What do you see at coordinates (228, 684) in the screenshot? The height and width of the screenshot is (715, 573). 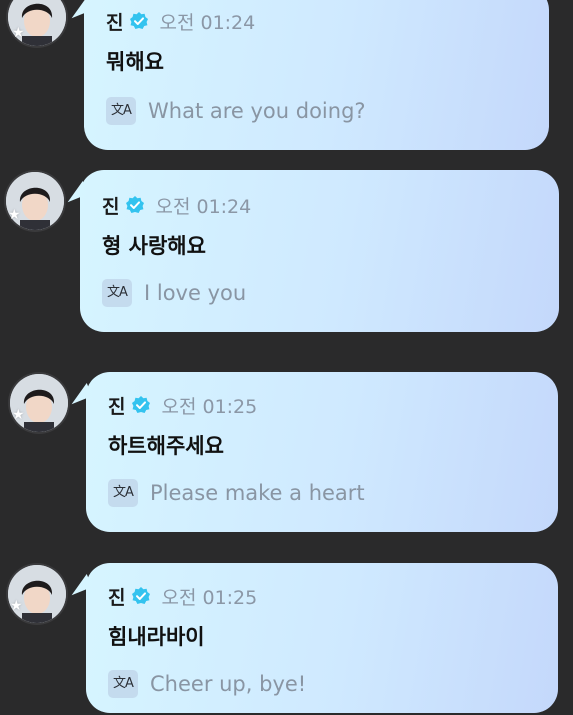 I see `translation-text: Cheer up, bye!` at bounding box center [228, 684].